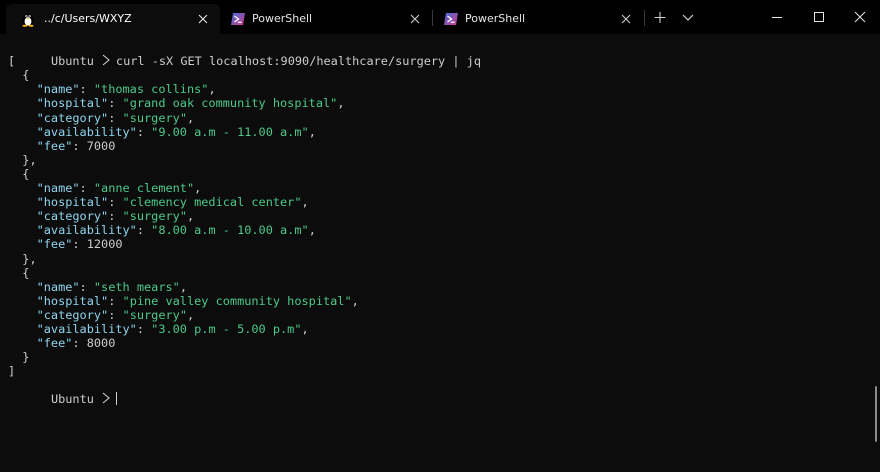  Describe the element at coordinates (76, 145) in the screenshot. I see `json-field-fee: "fee": 7000` at that location.